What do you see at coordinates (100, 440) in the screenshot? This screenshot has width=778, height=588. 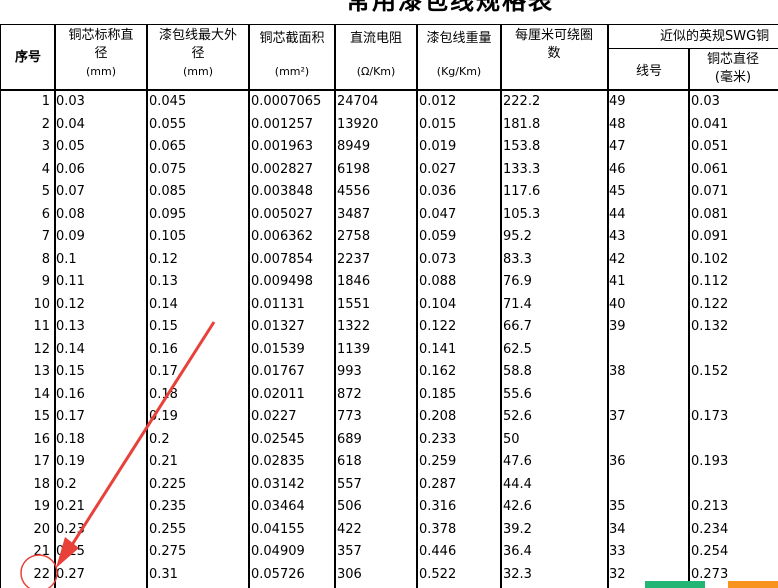 I see `cell-copper-dia: 0.18` at bounding box center [100, 440].